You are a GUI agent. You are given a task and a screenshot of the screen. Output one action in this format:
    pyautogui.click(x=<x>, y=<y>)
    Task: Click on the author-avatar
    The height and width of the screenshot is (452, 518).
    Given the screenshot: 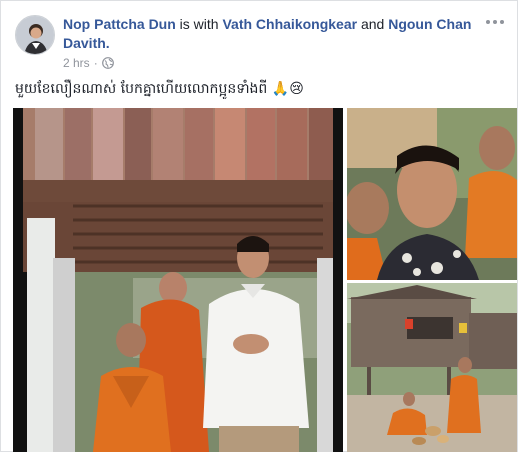 What is the action you would take?
    pyautogui.click(x=35, y=35)
    